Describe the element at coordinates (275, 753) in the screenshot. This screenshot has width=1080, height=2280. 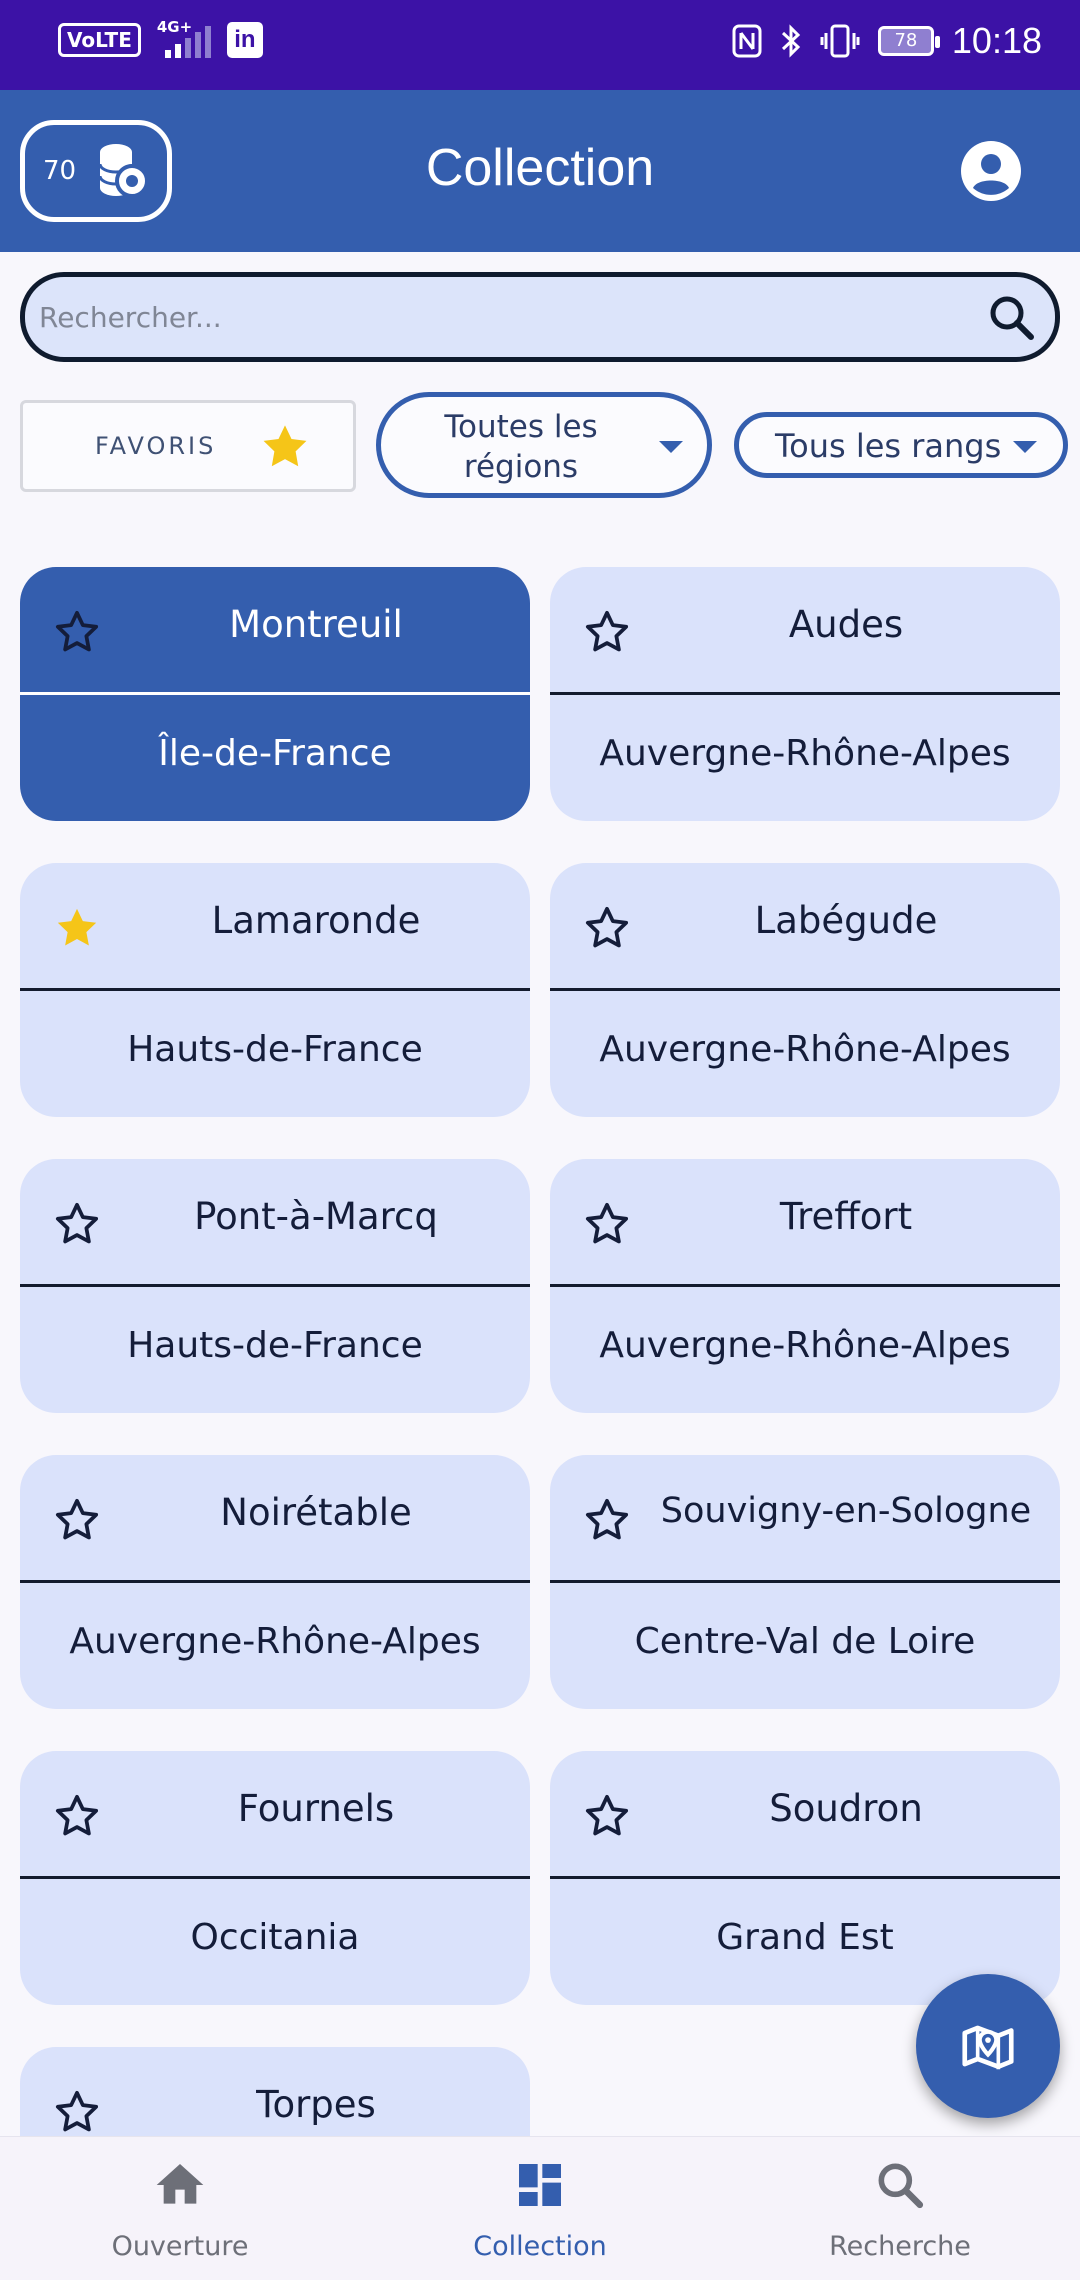
I see `card-region: Île-de-France` at that location.